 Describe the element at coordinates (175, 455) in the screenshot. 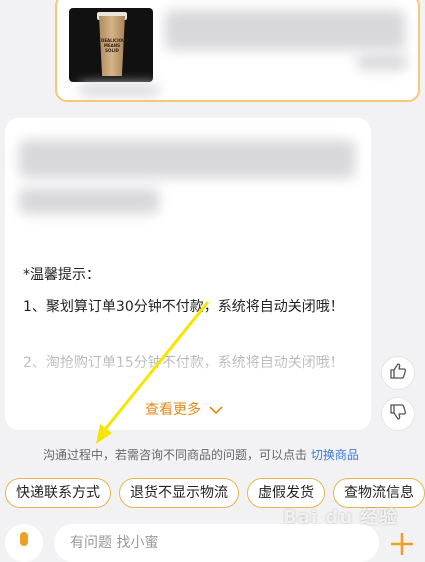

I see `notice-text: 沟通过程中，若需咨询不同商品的问题，可以点击` at that location.